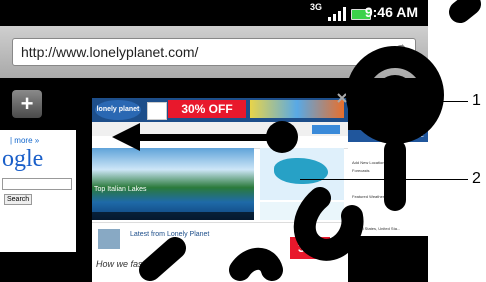 This screenshot has width=486, height=282. Describe the element at coordinates (342, 98) in the screenshot. I see `close-tab-icon` at that location.